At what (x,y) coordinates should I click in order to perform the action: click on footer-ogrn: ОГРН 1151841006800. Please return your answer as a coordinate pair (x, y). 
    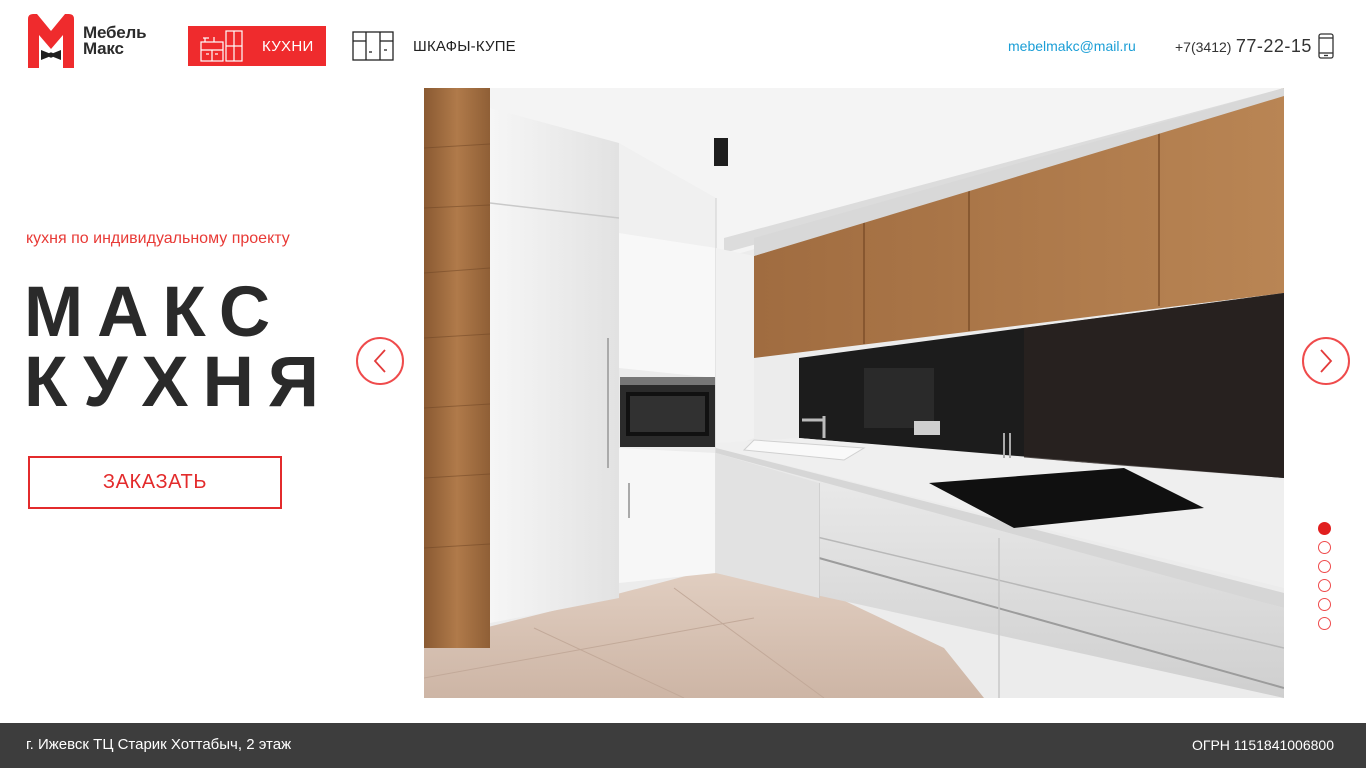
    Looking at the image, I should click on (1263, 745).